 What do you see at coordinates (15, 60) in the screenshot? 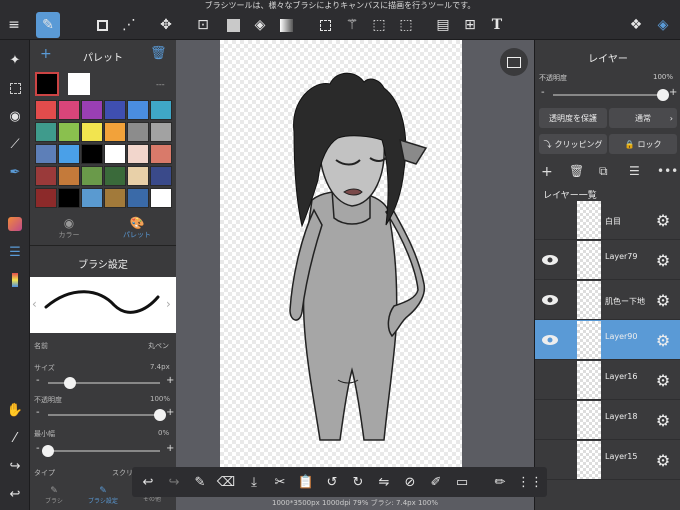
I see `quick-menu-icon: ✦` at bounding box center [15, 60].